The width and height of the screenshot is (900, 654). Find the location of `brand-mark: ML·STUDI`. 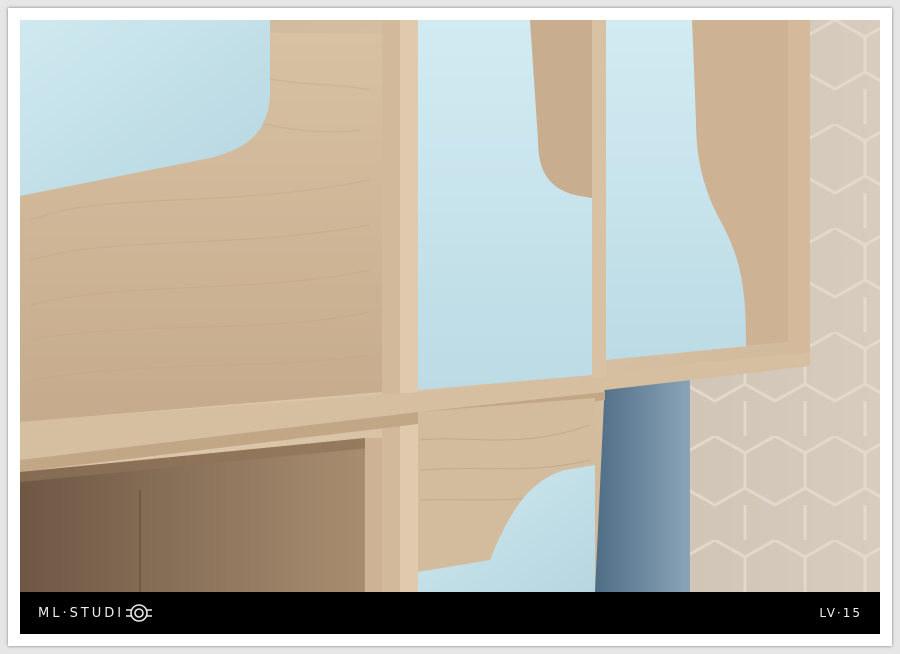

brand-mark: ML·STUDI is located at coordinates (96, 613).